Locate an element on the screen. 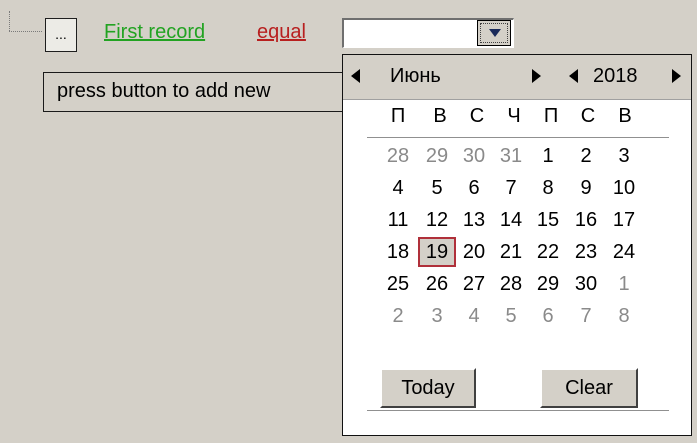 The width and height of the screenshot is (697, 443). dropdown-button is located at coordinates (494, 33).